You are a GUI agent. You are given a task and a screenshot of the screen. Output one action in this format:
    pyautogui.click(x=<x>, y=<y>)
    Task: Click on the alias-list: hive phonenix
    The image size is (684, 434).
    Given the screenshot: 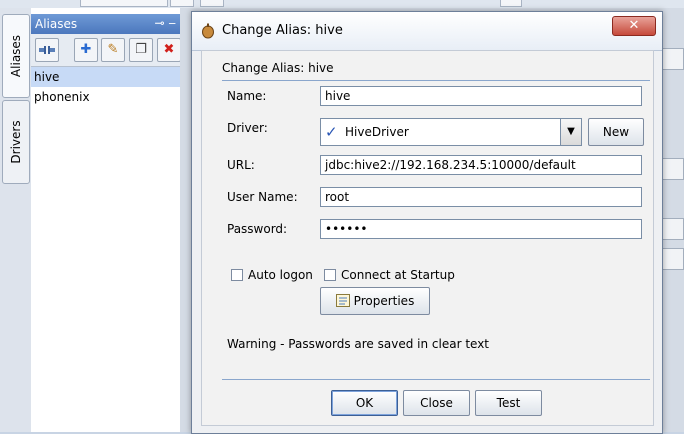 What is the action you would take?
    pyautogui.click(x=105, y=87)
    